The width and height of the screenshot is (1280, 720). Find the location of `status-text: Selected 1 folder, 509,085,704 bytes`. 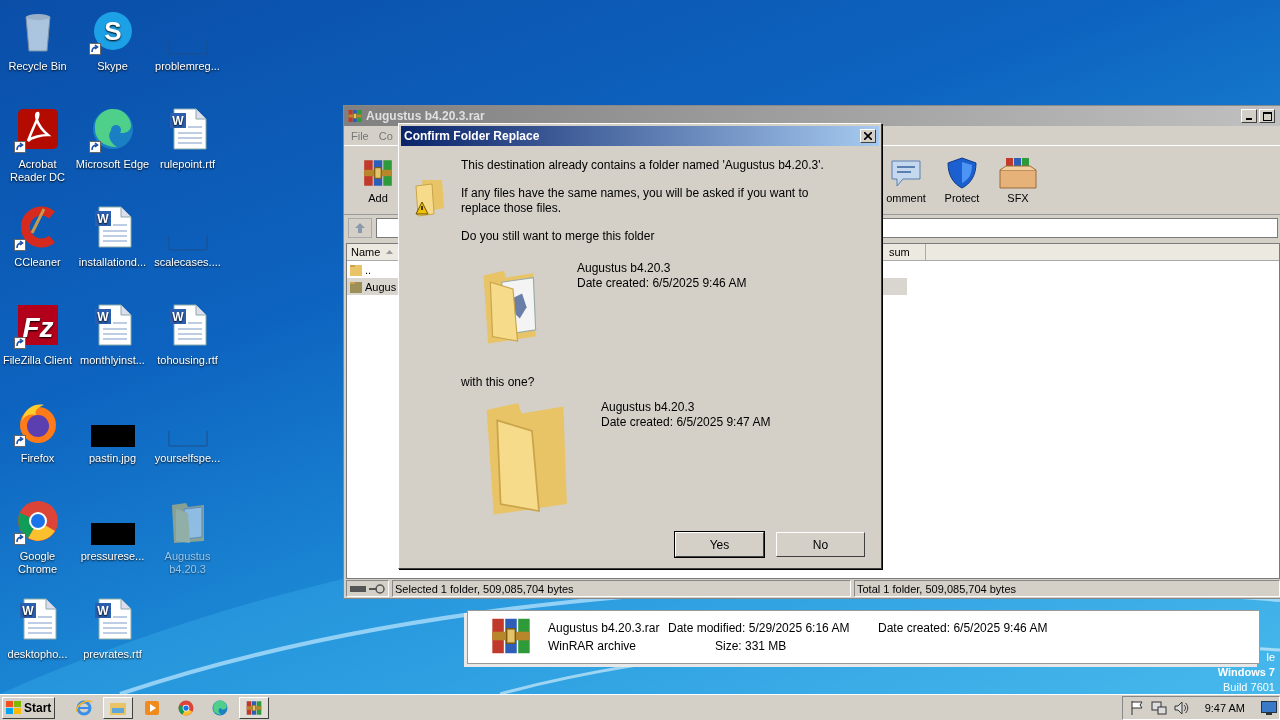

status-text: Selected 1 folder, 509,085,704 bytes is located at coordinates (621, 588).